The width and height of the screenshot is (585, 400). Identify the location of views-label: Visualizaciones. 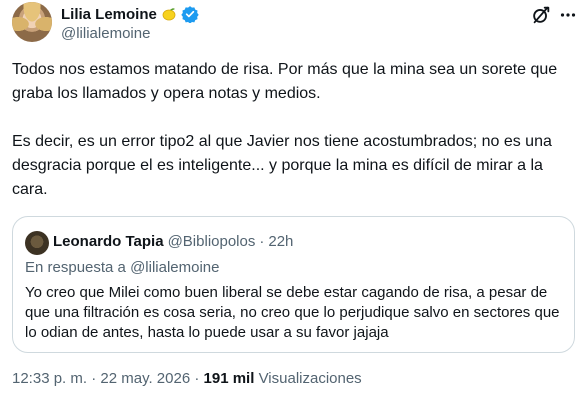
(310, 378).